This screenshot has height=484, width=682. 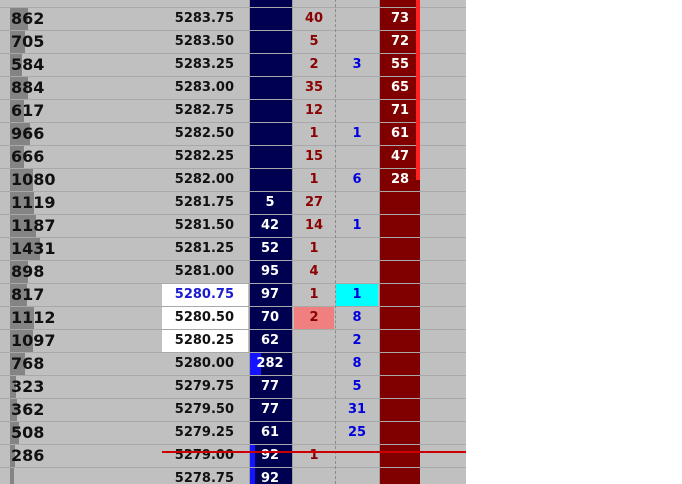 I want to click on ladder-row: 884 5283.00 35 65, so click(x=233, y=87).